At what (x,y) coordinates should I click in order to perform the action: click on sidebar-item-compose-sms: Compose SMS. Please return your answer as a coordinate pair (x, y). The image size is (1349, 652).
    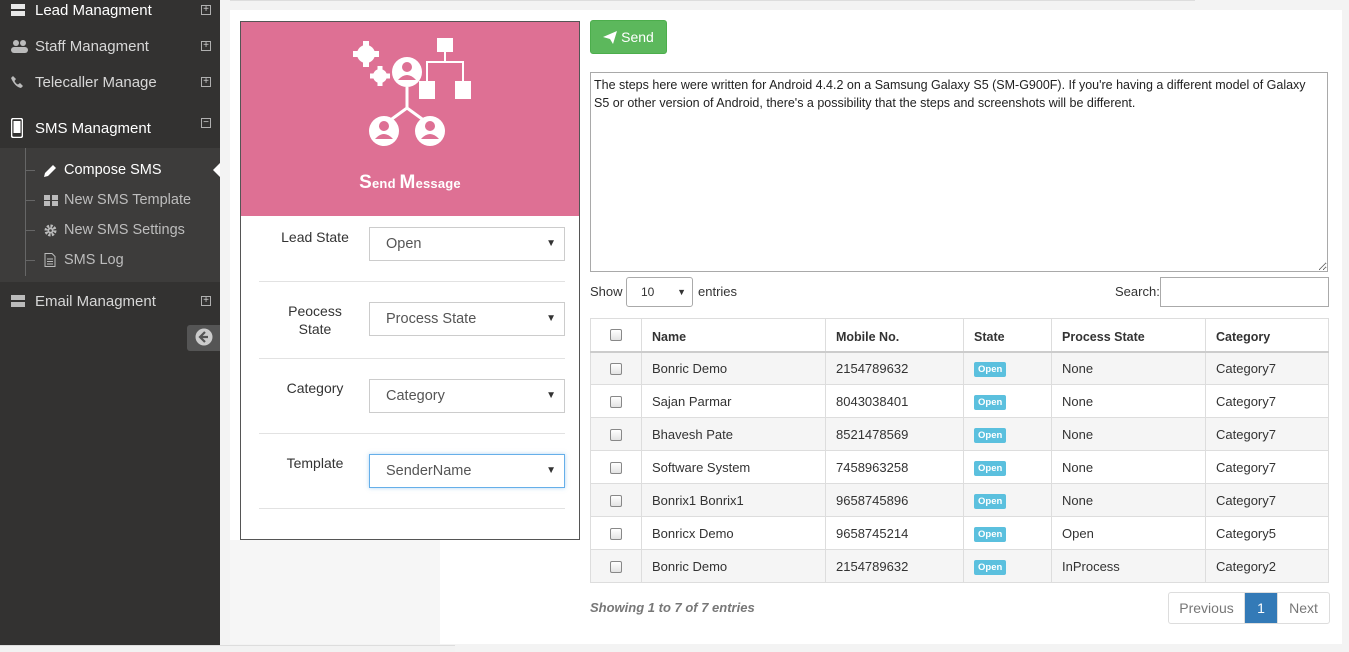
    Looking at the image, I should click on (122, 170).